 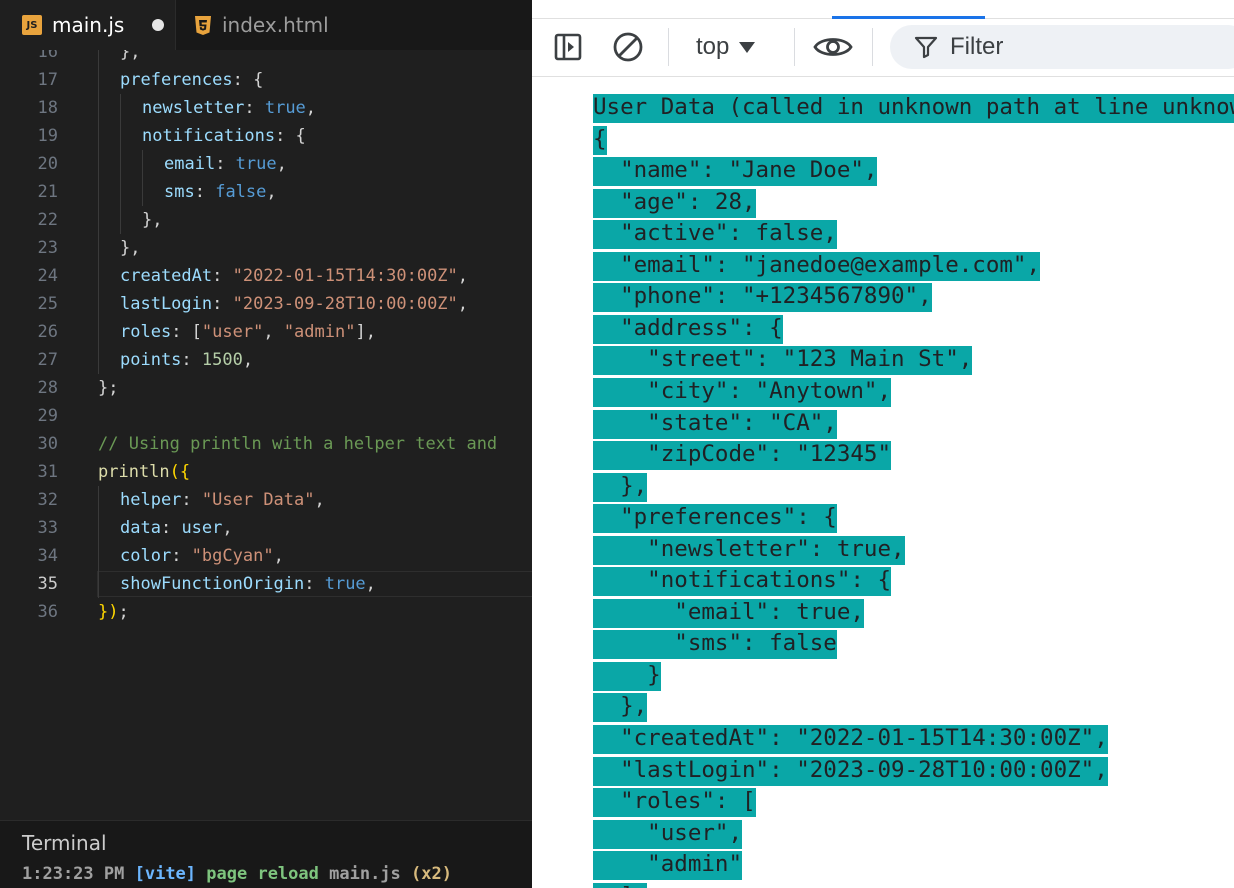 I want to click on code-line: 28};, so click(x=266, y=388).